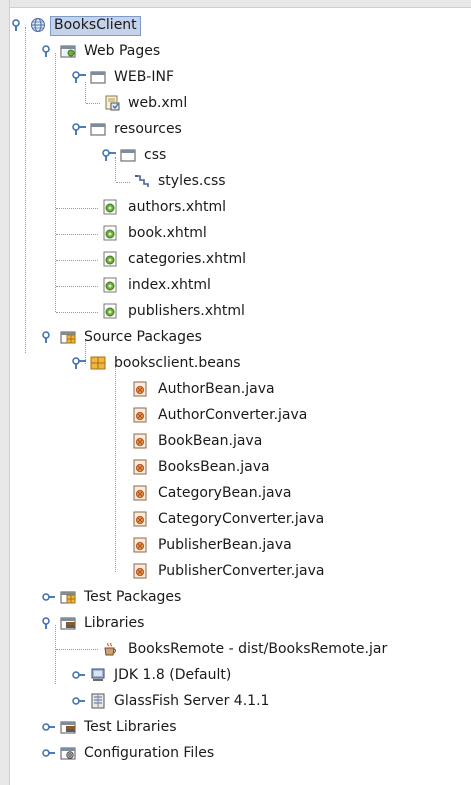 Image resolution: width=471 pixels, height=785 pixels. Describe the element at coordinates (186, 311) in the screenshot. I see `tree-node-label: publishers.xhtml` at that location.